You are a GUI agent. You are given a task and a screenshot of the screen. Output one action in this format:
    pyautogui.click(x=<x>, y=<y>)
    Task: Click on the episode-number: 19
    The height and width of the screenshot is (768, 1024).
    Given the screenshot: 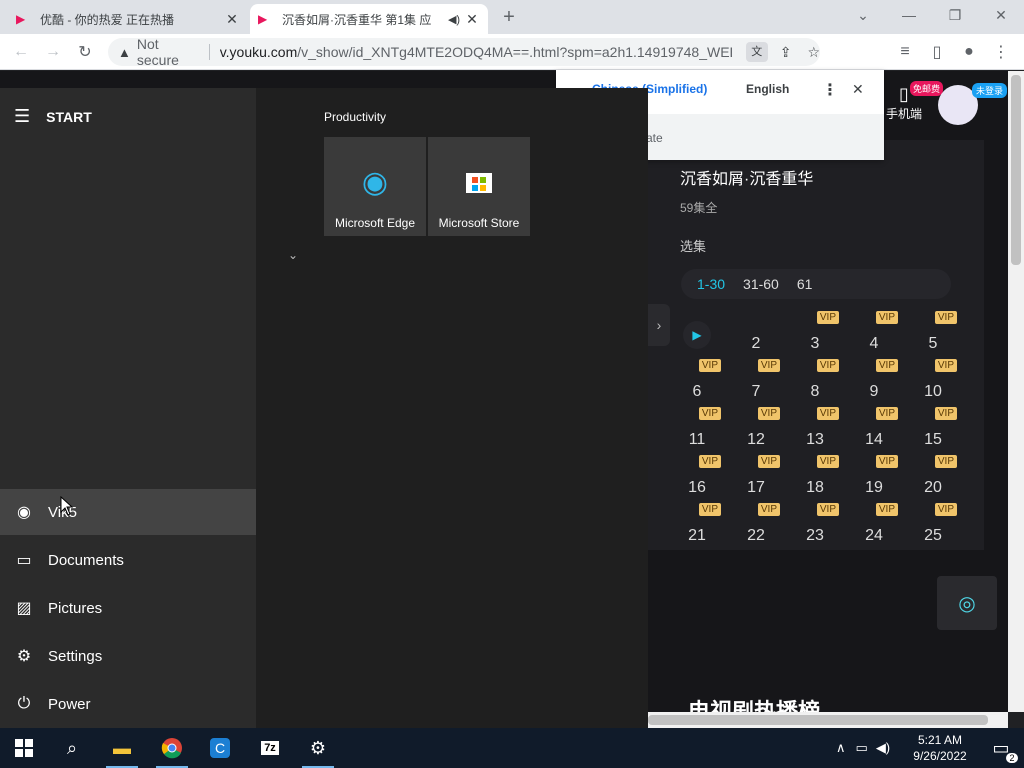 What is the action you would take?
    pyautogui.click(x=874, y=487)
    